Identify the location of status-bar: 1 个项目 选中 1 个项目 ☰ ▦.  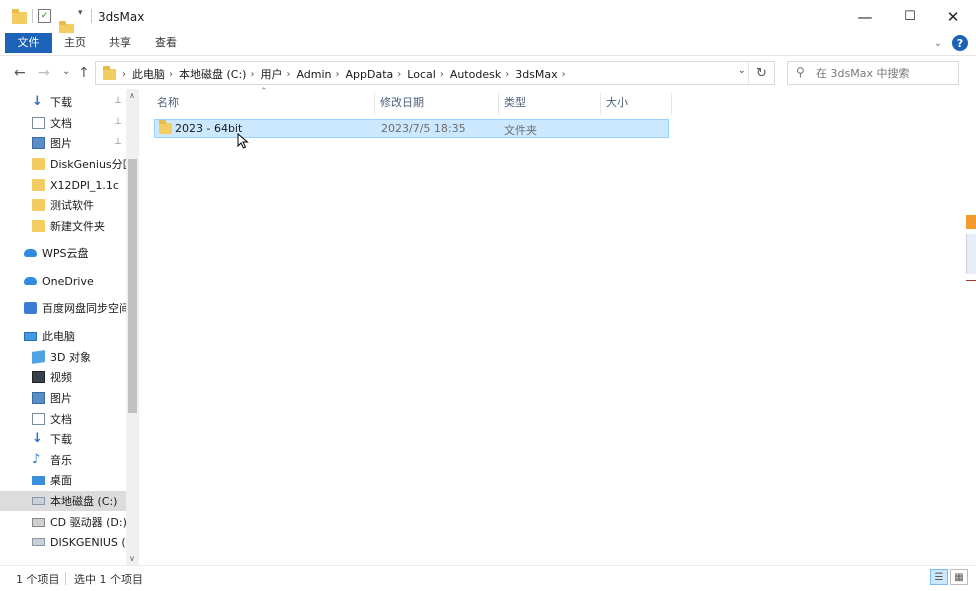
(488, 578).